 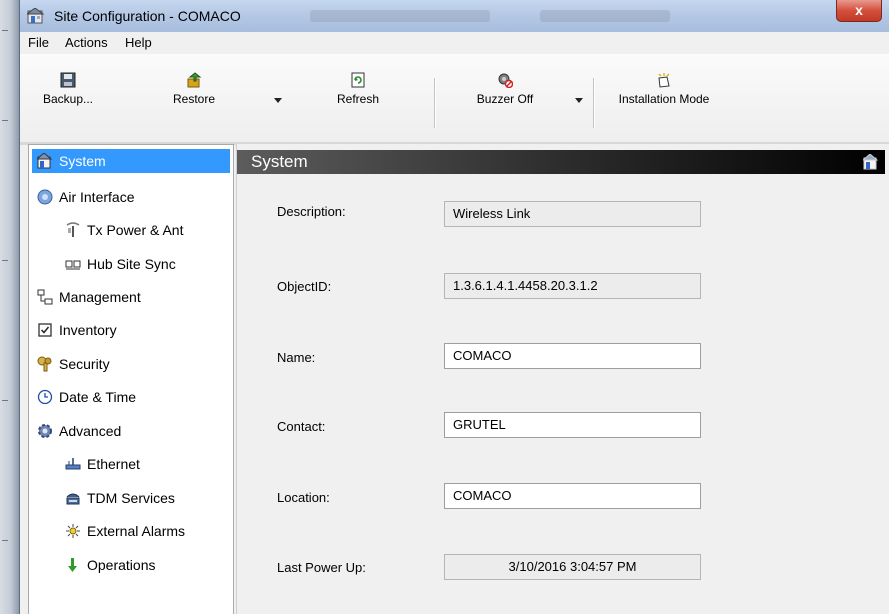 I want to click on location-label: Location:, so click(x=303, y=497).